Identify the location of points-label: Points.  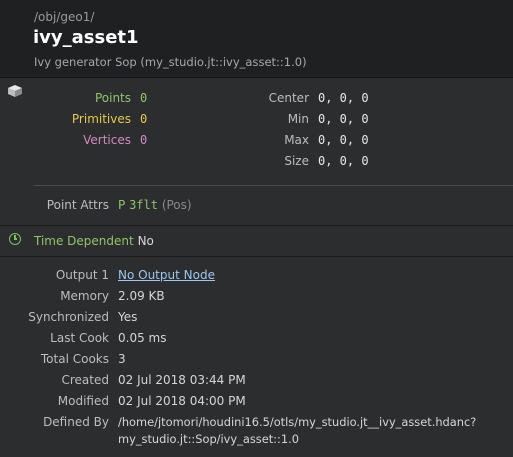
(112, 98).